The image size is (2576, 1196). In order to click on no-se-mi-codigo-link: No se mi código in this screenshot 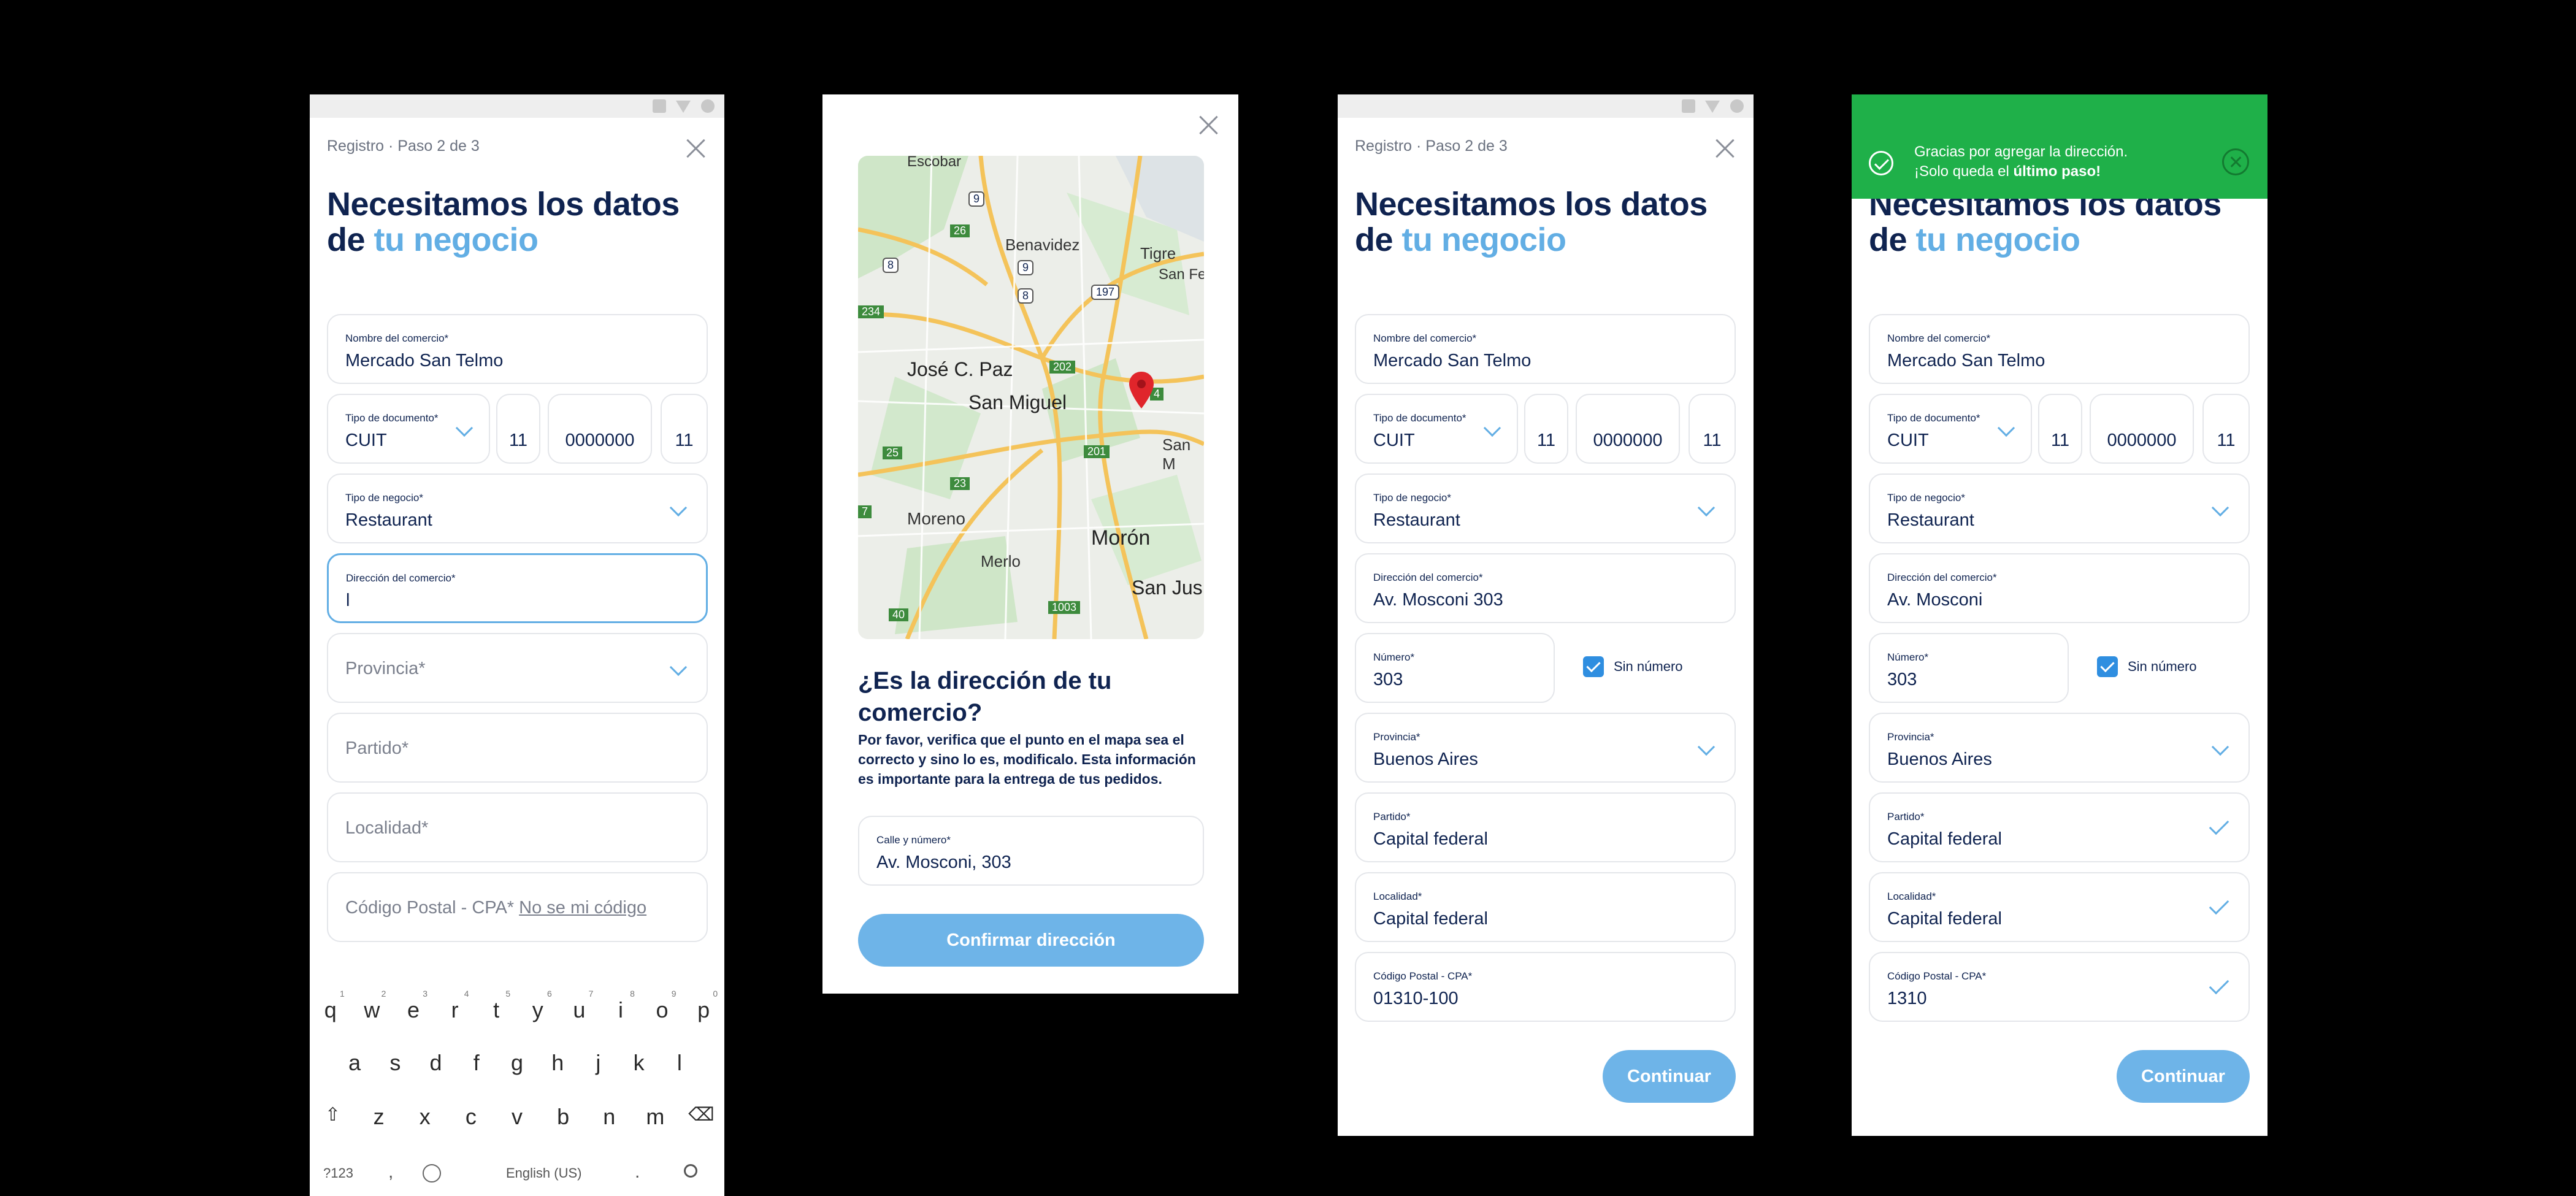, I will do `click(582, 908)`.